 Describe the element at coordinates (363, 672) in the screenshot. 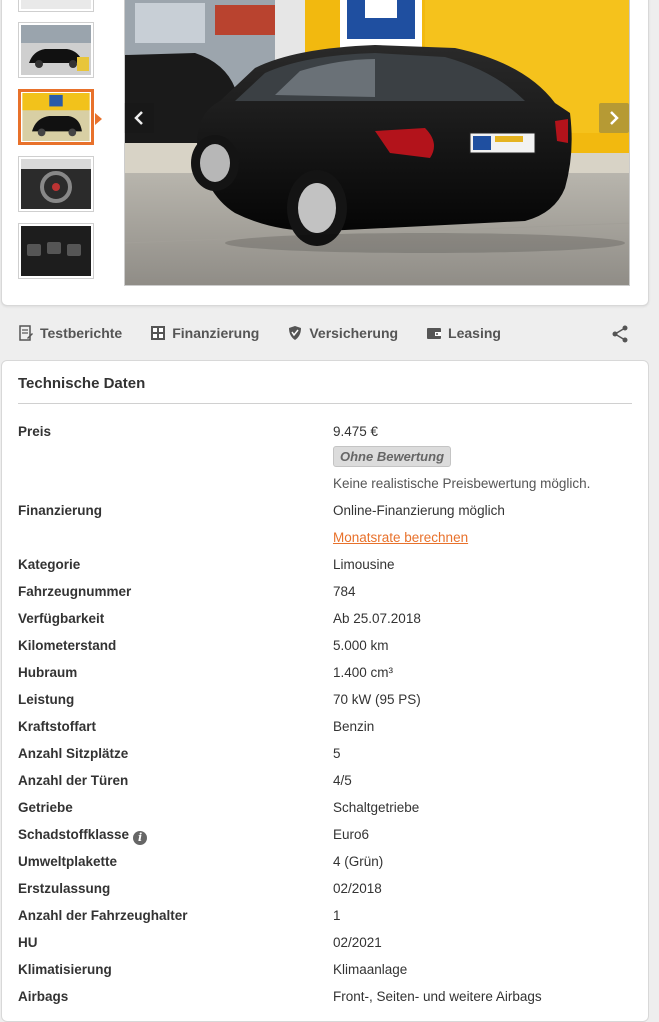

I see `spec-value: 1.400 cm³` at that location.